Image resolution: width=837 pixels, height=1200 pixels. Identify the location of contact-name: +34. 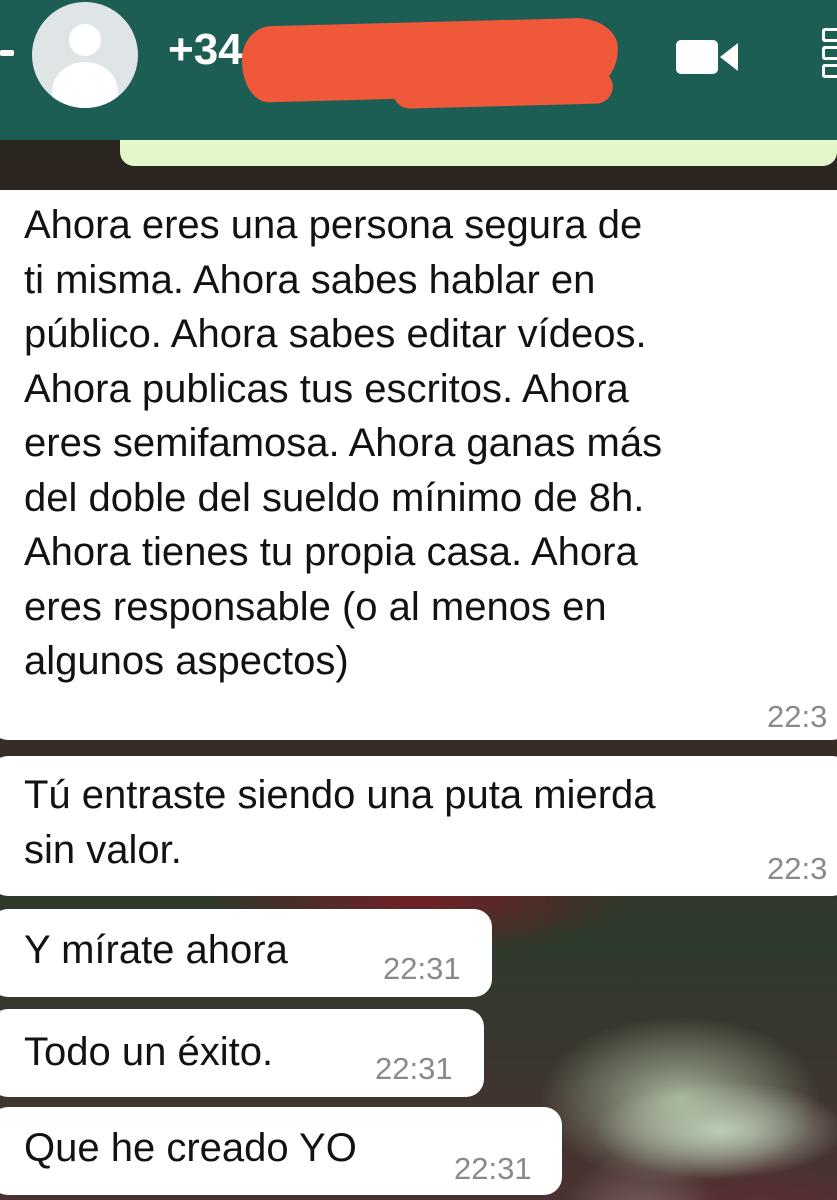
(205, 50).